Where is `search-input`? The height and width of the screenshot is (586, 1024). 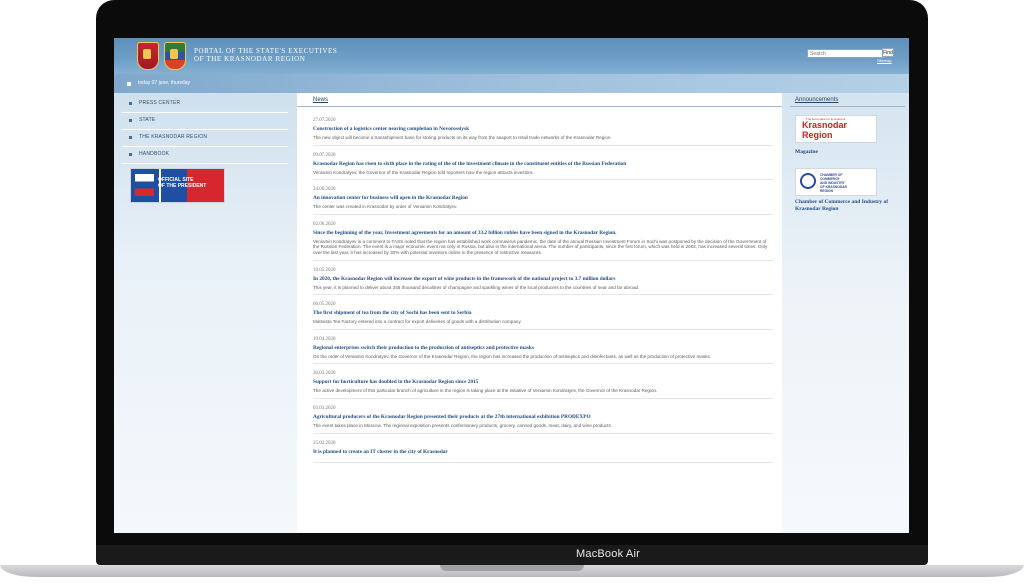
search-input is located at coordinates (846, 53).